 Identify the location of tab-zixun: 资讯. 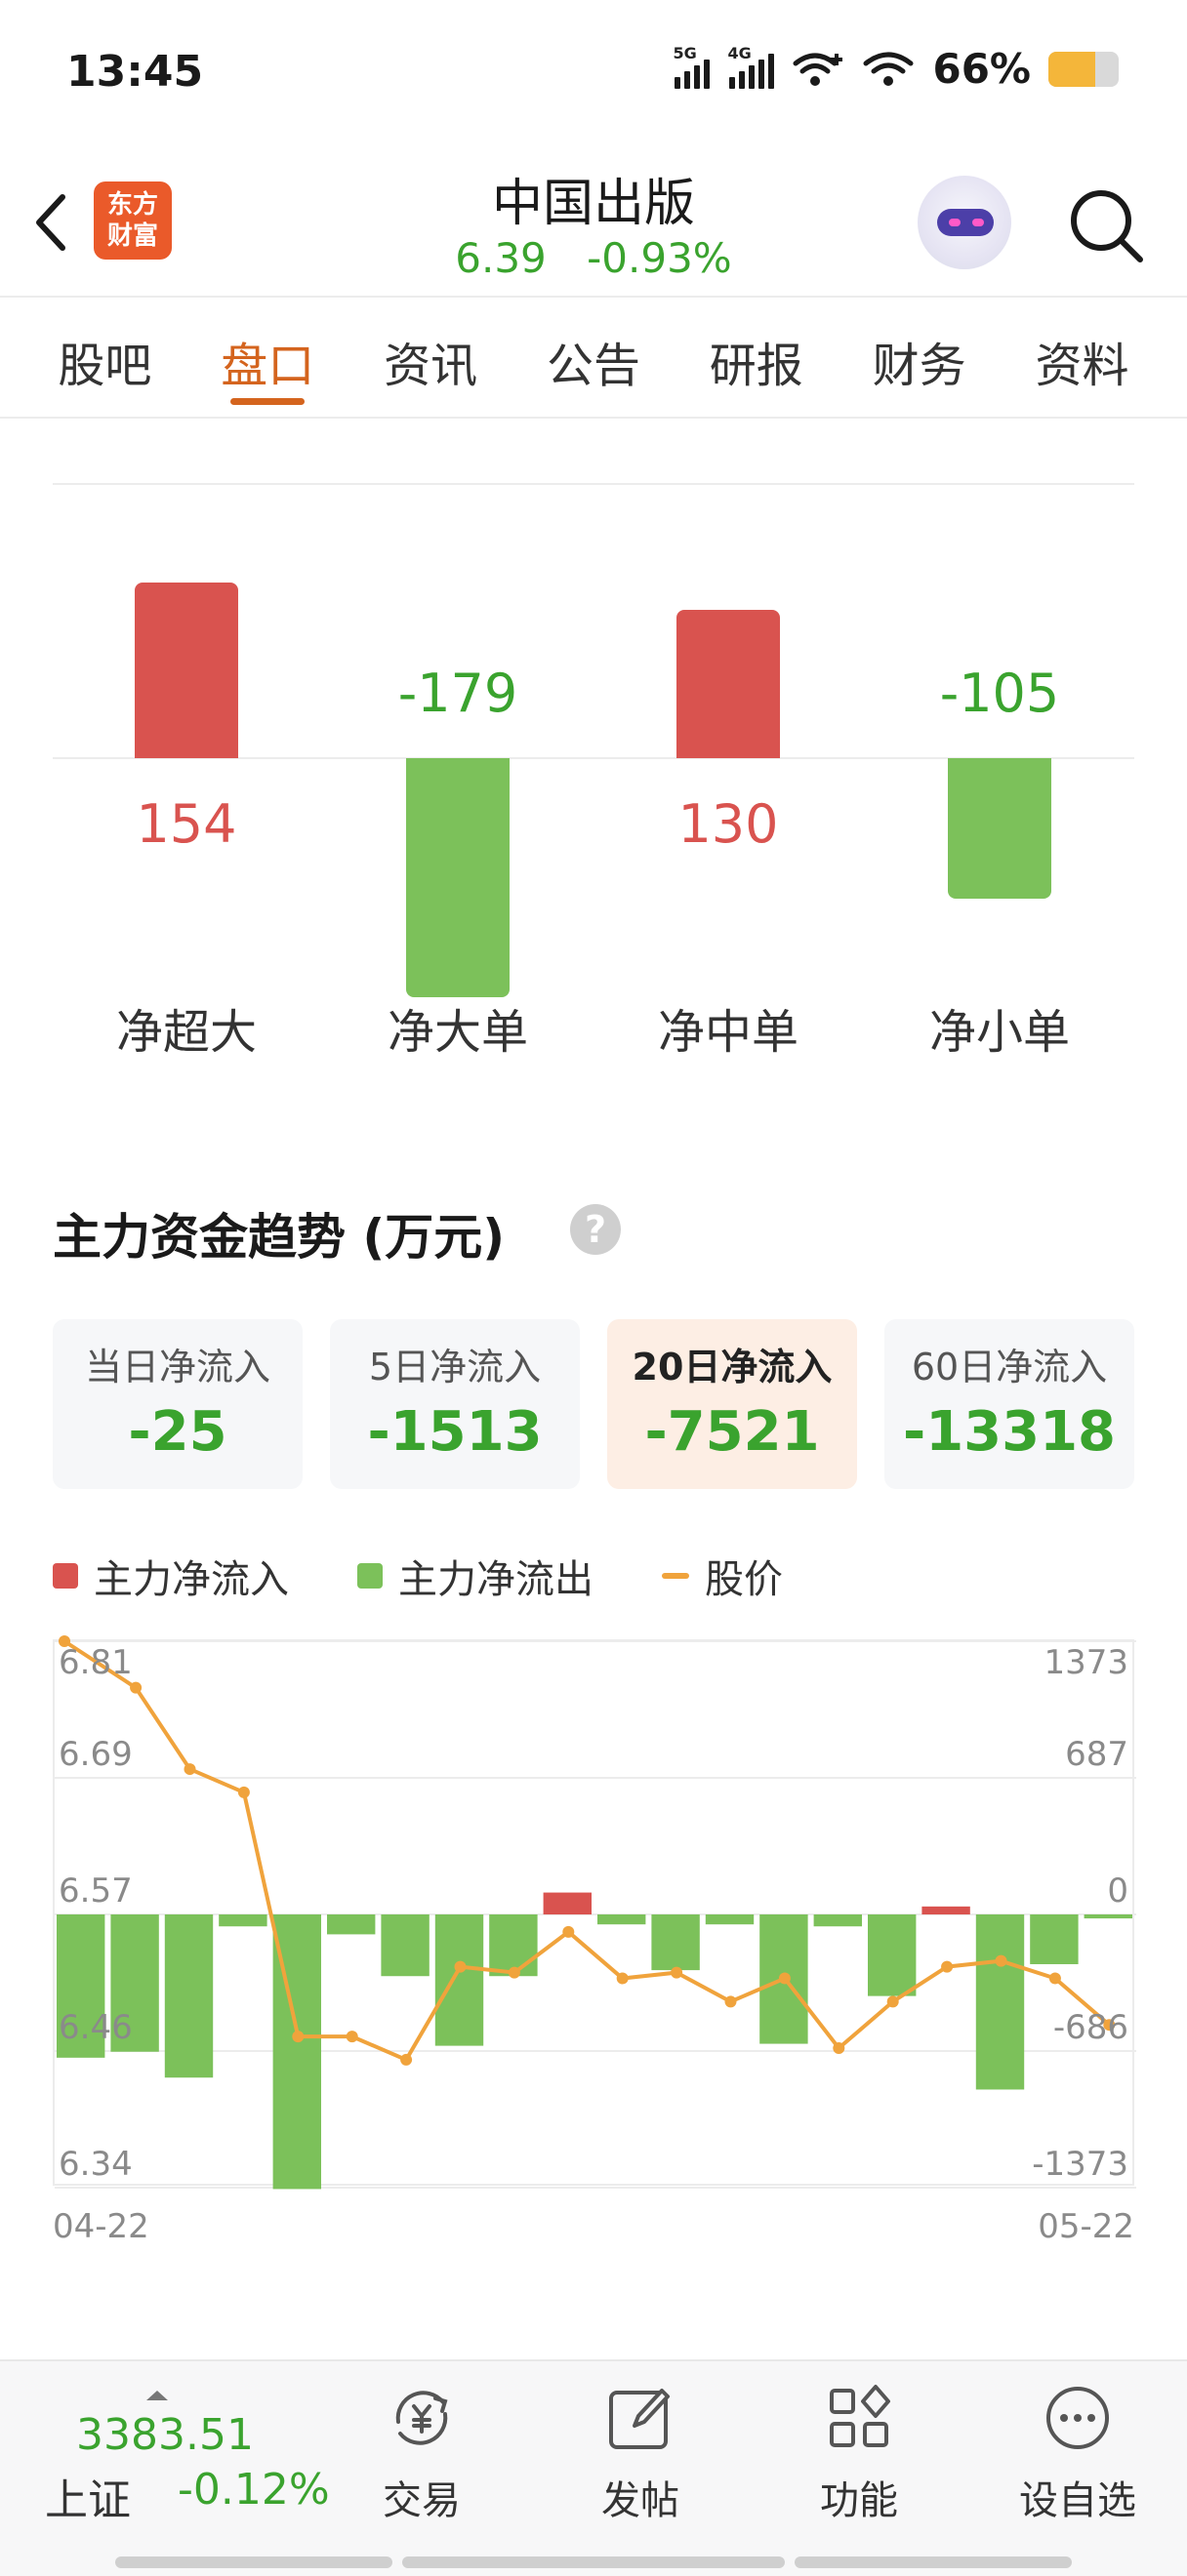
(430, 357).